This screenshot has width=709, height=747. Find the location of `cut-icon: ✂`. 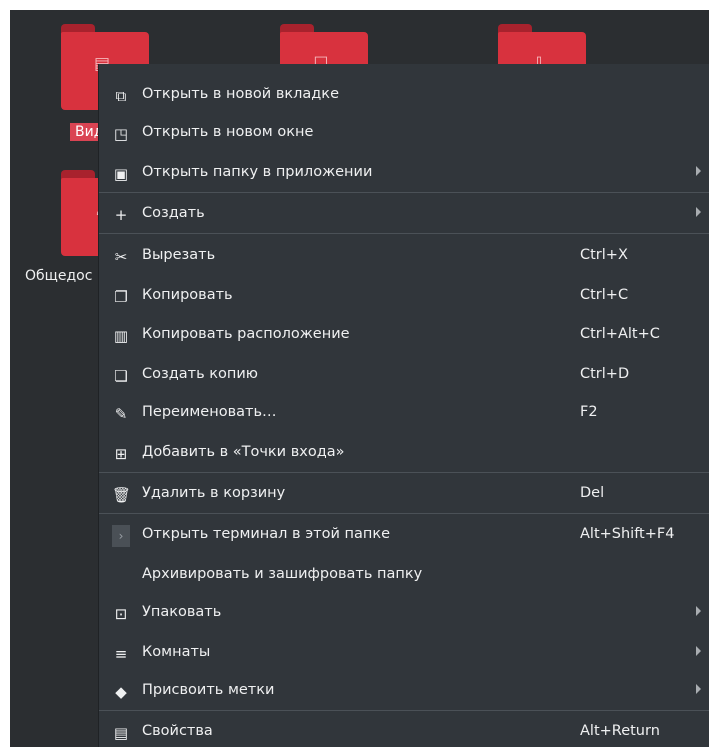

cut-icon: ✂ is located at coordinates (121, 257).